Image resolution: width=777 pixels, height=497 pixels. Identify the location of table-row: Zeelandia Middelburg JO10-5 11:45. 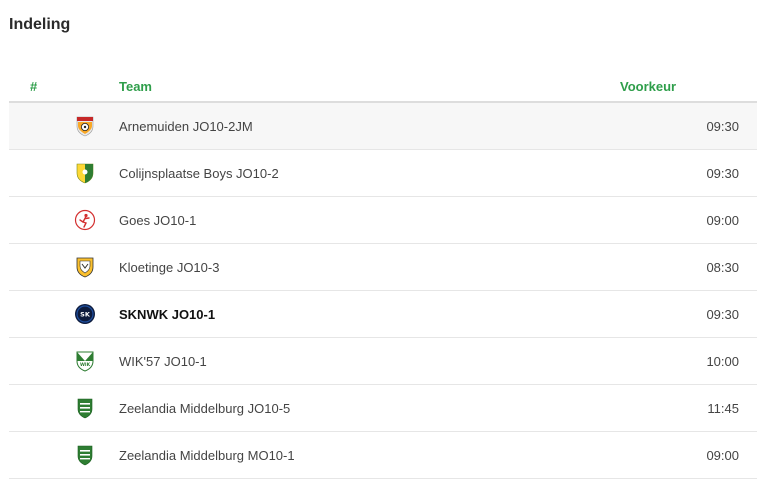
(383, 408).